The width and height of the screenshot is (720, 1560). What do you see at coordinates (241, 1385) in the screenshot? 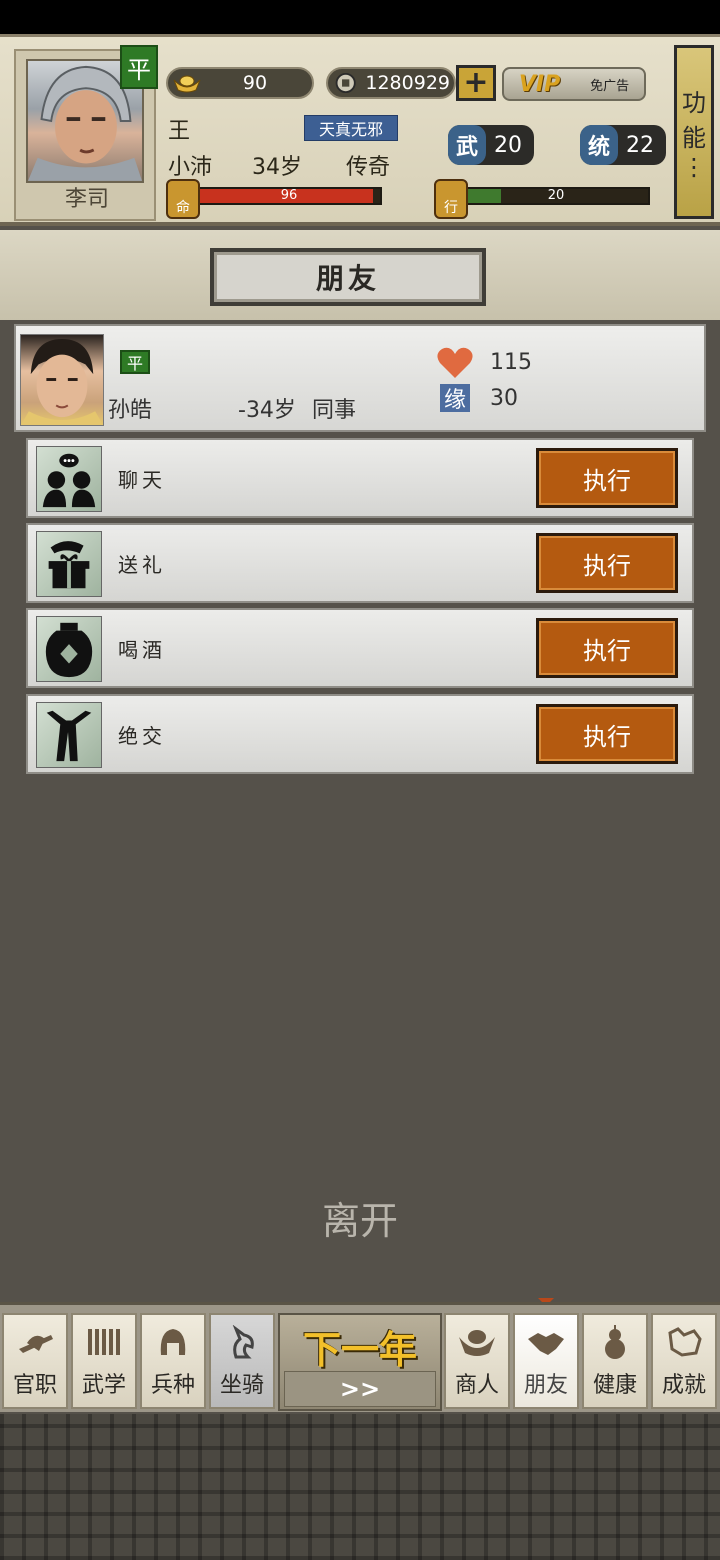
I see `nav-label: 坐骑` at bounding box center [241, 1385].